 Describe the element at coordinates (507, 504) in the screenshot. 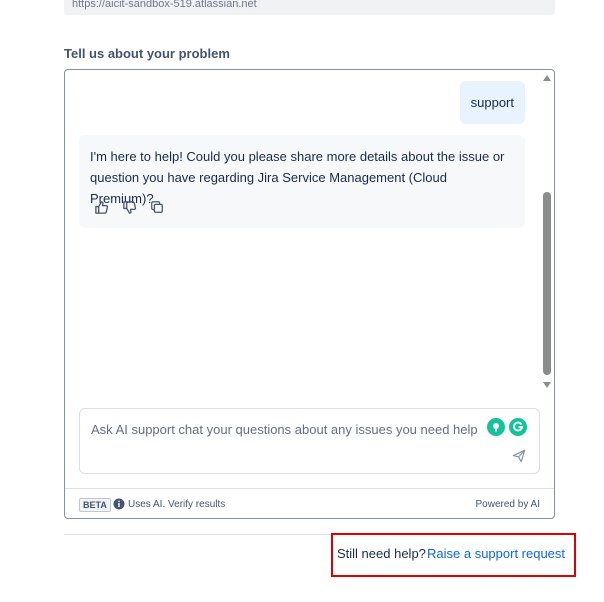

I see `powered-by-ai: Powered by AI` at that location.